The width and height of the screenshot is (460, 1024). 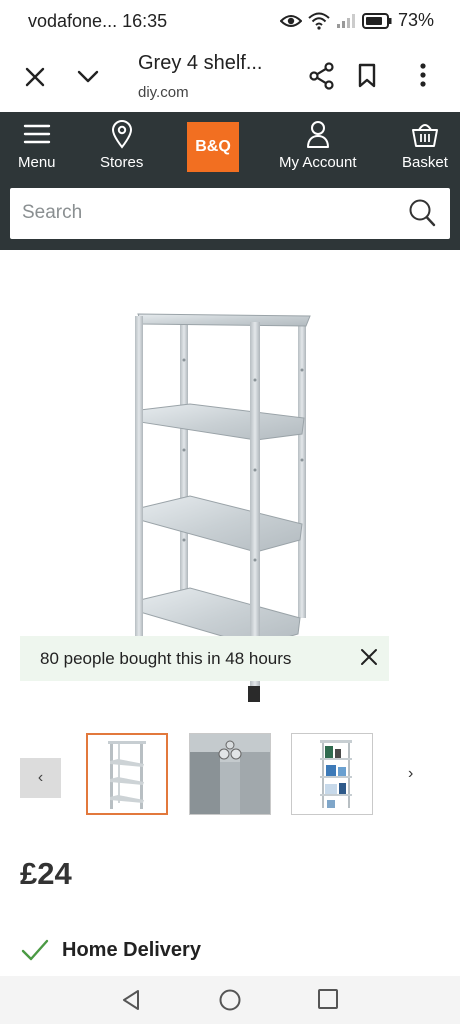 What do you see at coordinates (131, 1002) in the screenshot?
I see `back-icon` at bounding box center [131, 1002].